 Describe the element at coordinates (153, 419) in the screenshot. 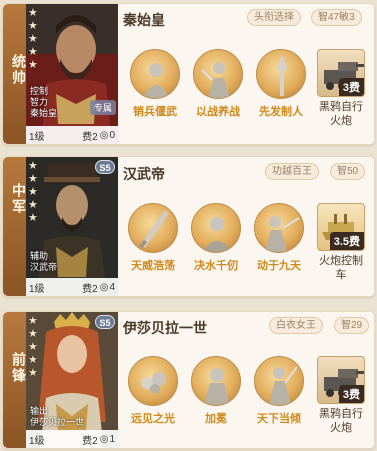

I see `skill-label: 远见之光` at that location.